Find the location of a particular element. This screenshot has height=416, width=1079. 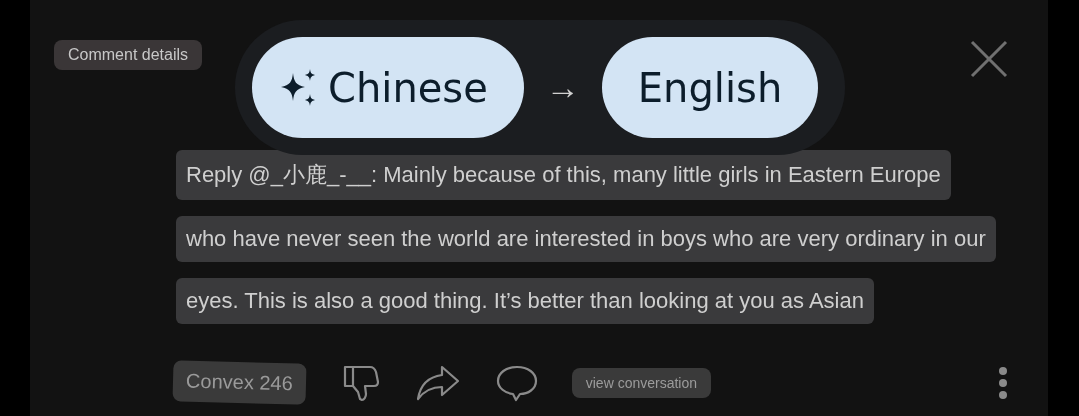

share-icon is located at coordinates (437, 382).